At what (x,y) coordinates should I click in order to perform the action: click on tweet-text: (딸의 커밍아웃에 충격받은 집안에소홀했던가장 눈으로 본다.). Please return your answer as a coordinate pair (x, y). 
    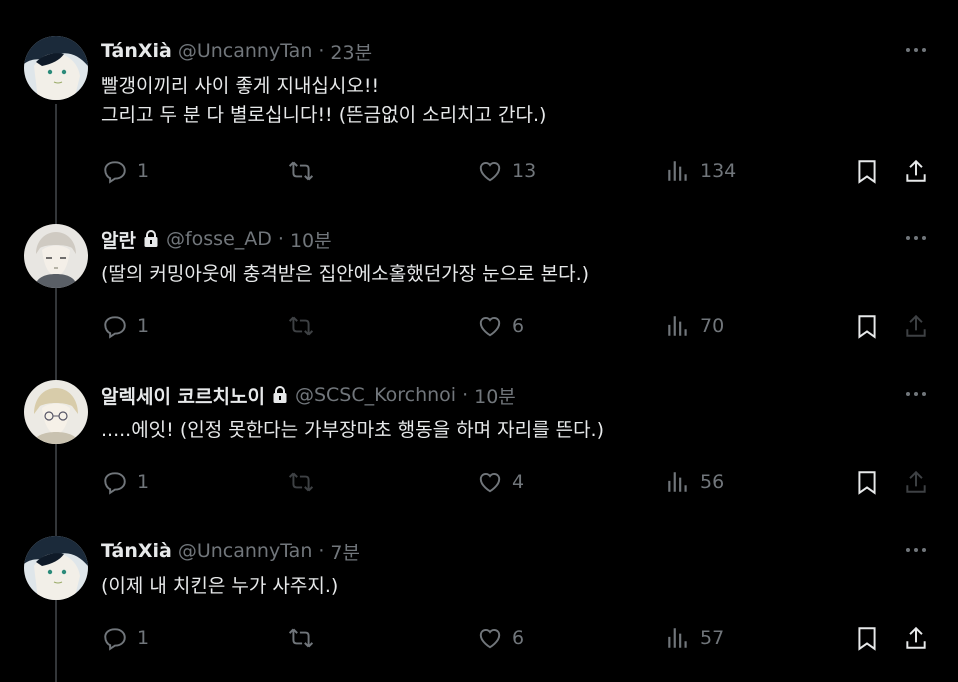
    Looking at the image, I should click on (345, 274).